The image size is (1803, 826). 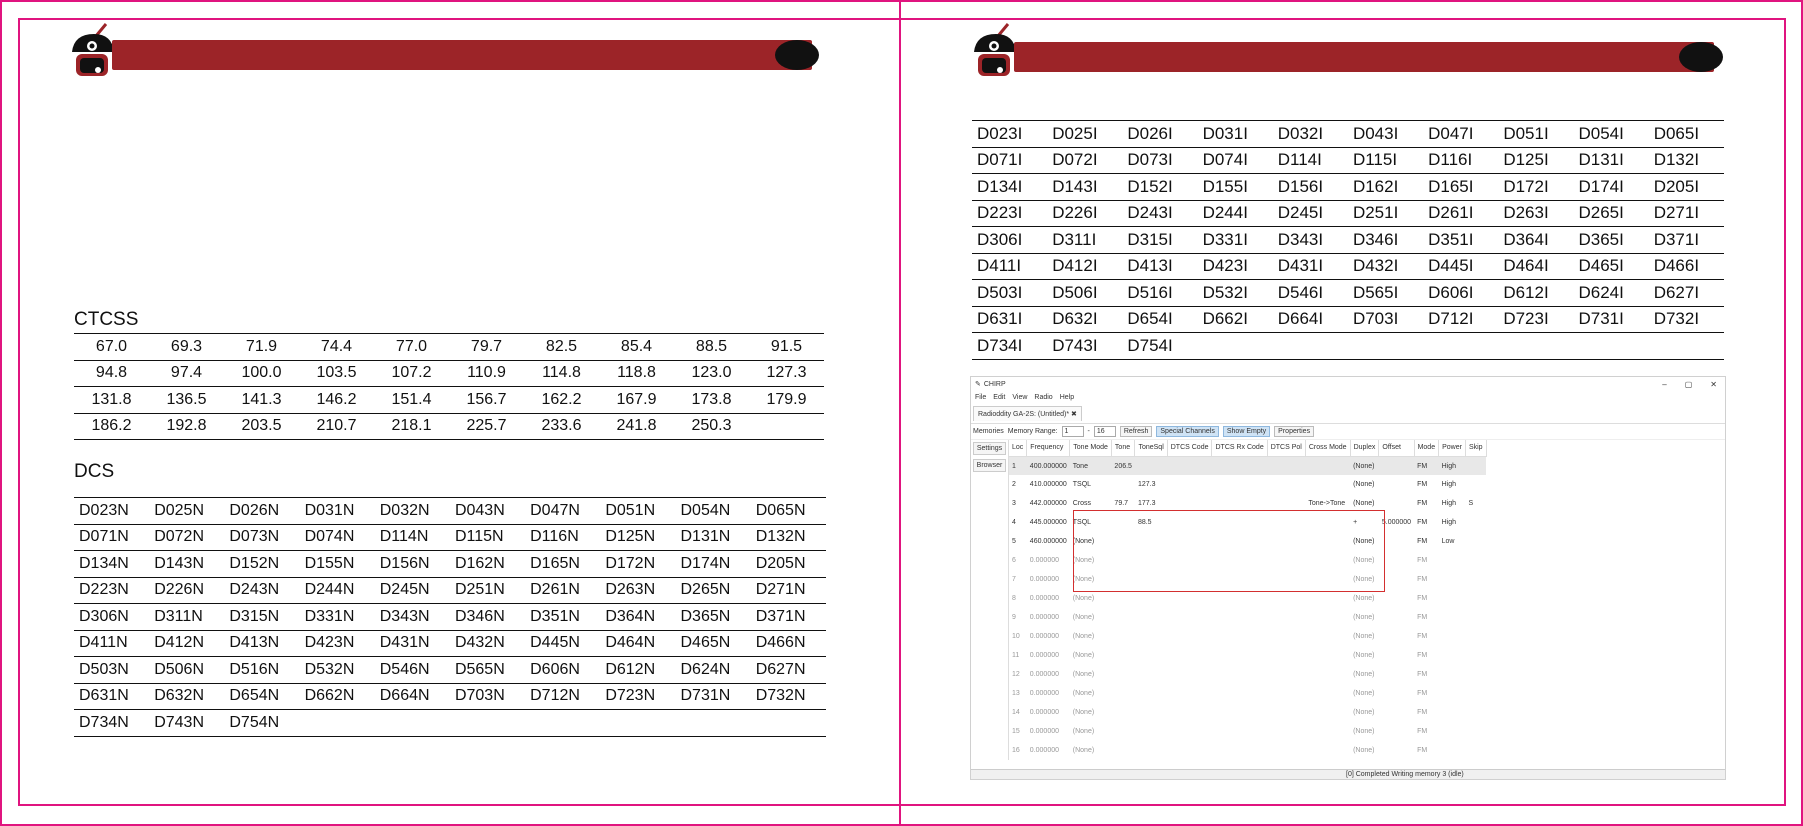 What do you see at coordinates (1123, 448) in the screenshot?
I see `column-header: Tone` at bounding box center [1123, 448].